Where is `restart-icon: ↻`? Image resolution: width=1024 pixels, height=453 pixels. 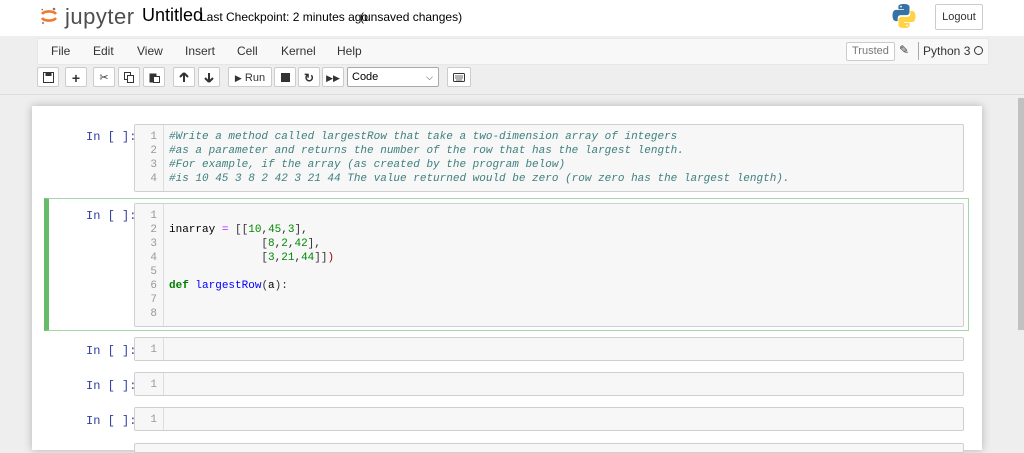 restart-icon: ↻ is located at coordinates (309, 78).